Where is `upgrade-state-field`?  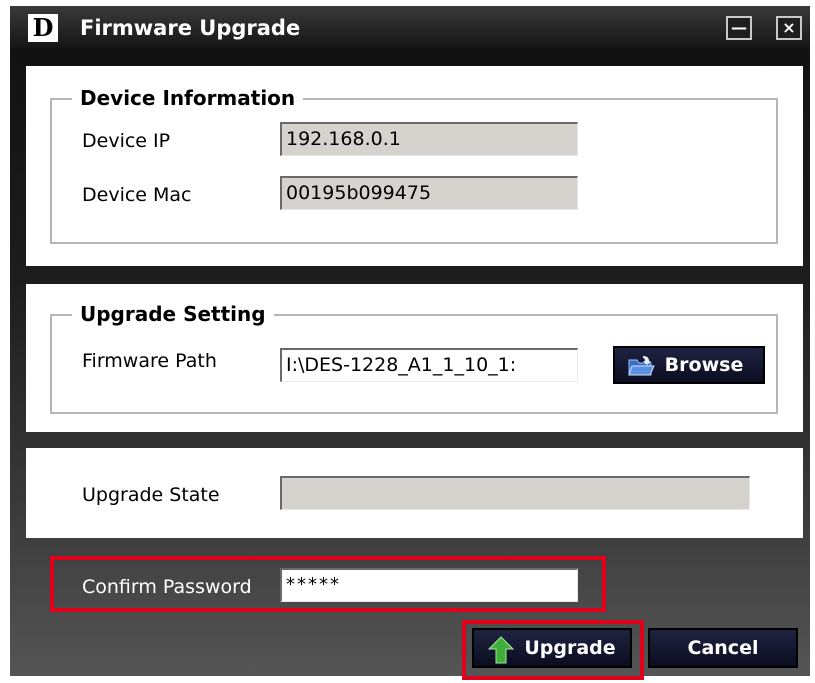 upgrade-state-field is located at coordinates (515, 493).